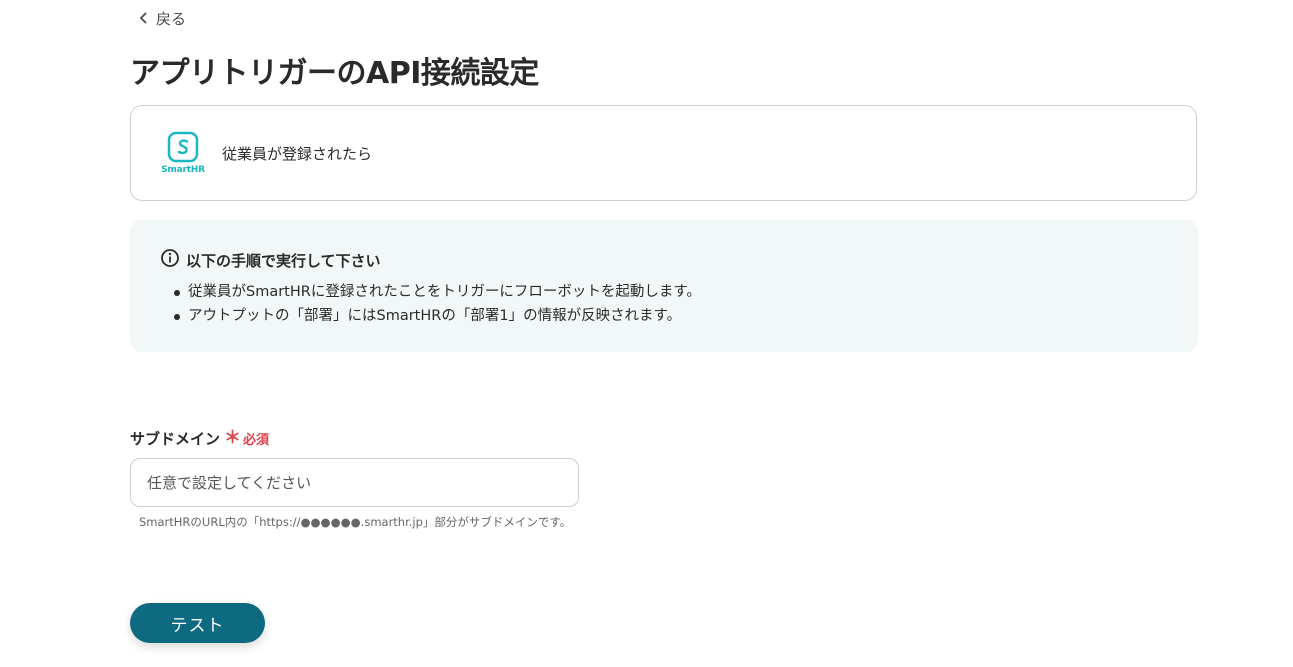 This screenshot has width=1293, height=667. I want to click on page-title: アプリトリガーのAPI接続設定, so click(334, 73).